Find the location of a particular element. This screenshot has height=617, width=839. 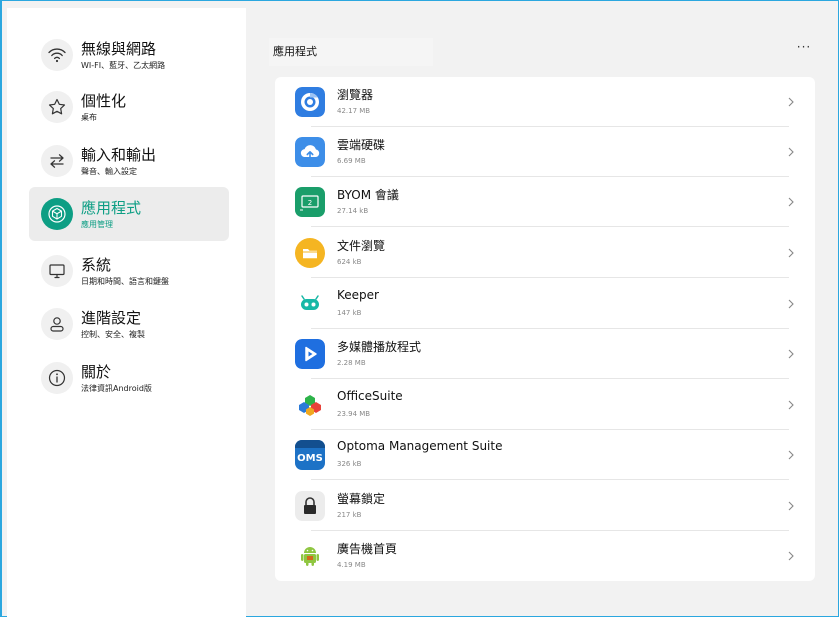

sidebar-item-subtitle: WI-FI、藍牙、乙太網路 is located at coordinates (123, 65).